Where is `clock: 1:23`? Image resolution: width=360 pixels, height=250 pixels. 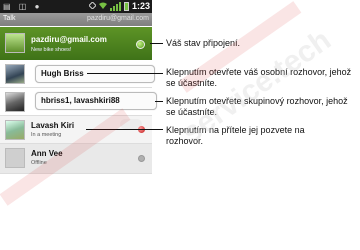 clock: 1:23 is located at coordinates (140, 6).